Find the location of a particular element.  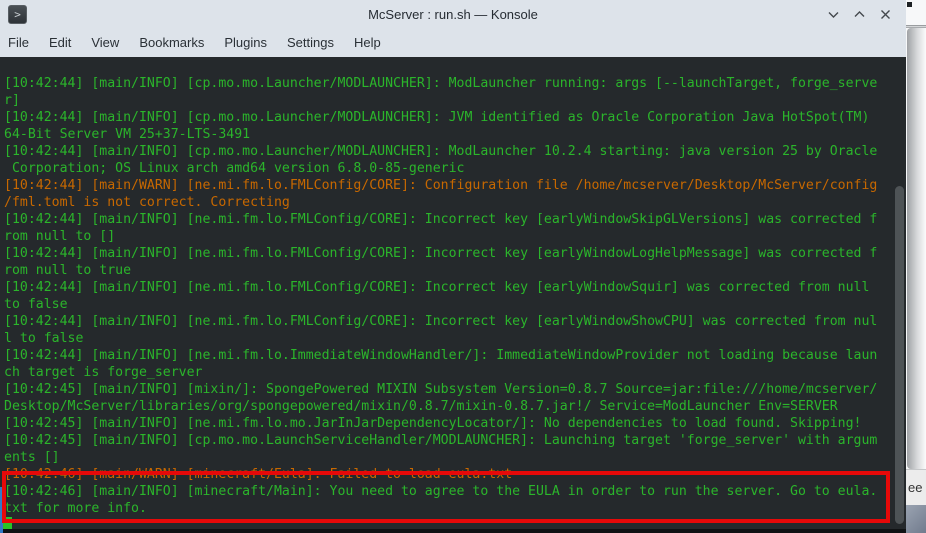

background-window-strip: ee is located at coordinates (916, 266).